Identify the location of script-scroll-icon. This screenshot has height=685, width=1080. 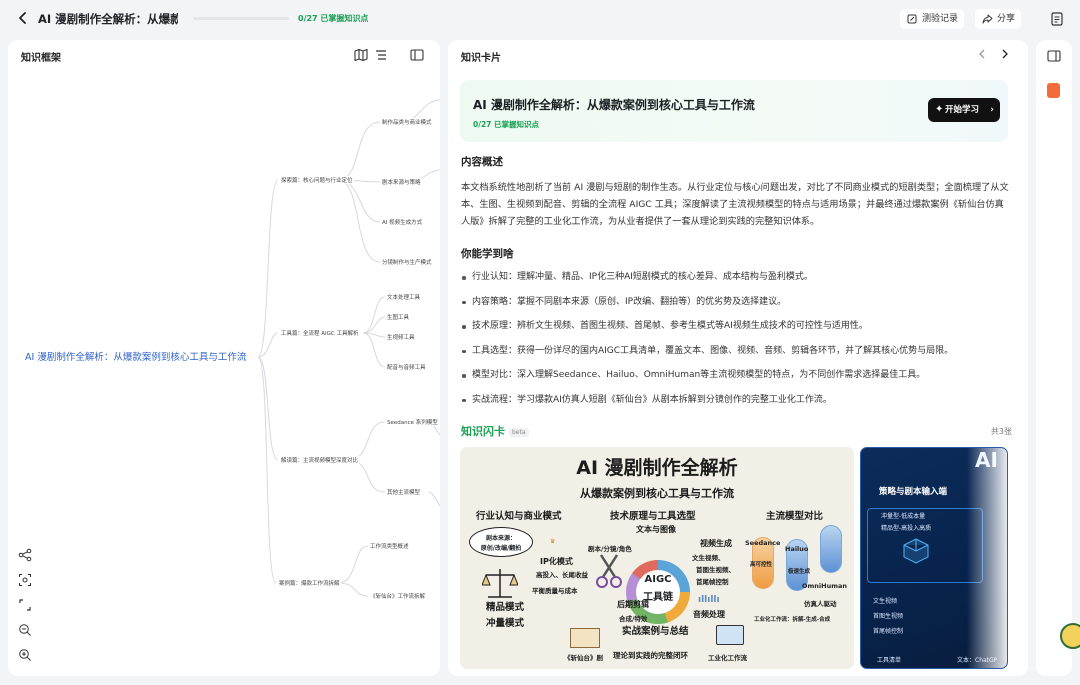
(585, 638).